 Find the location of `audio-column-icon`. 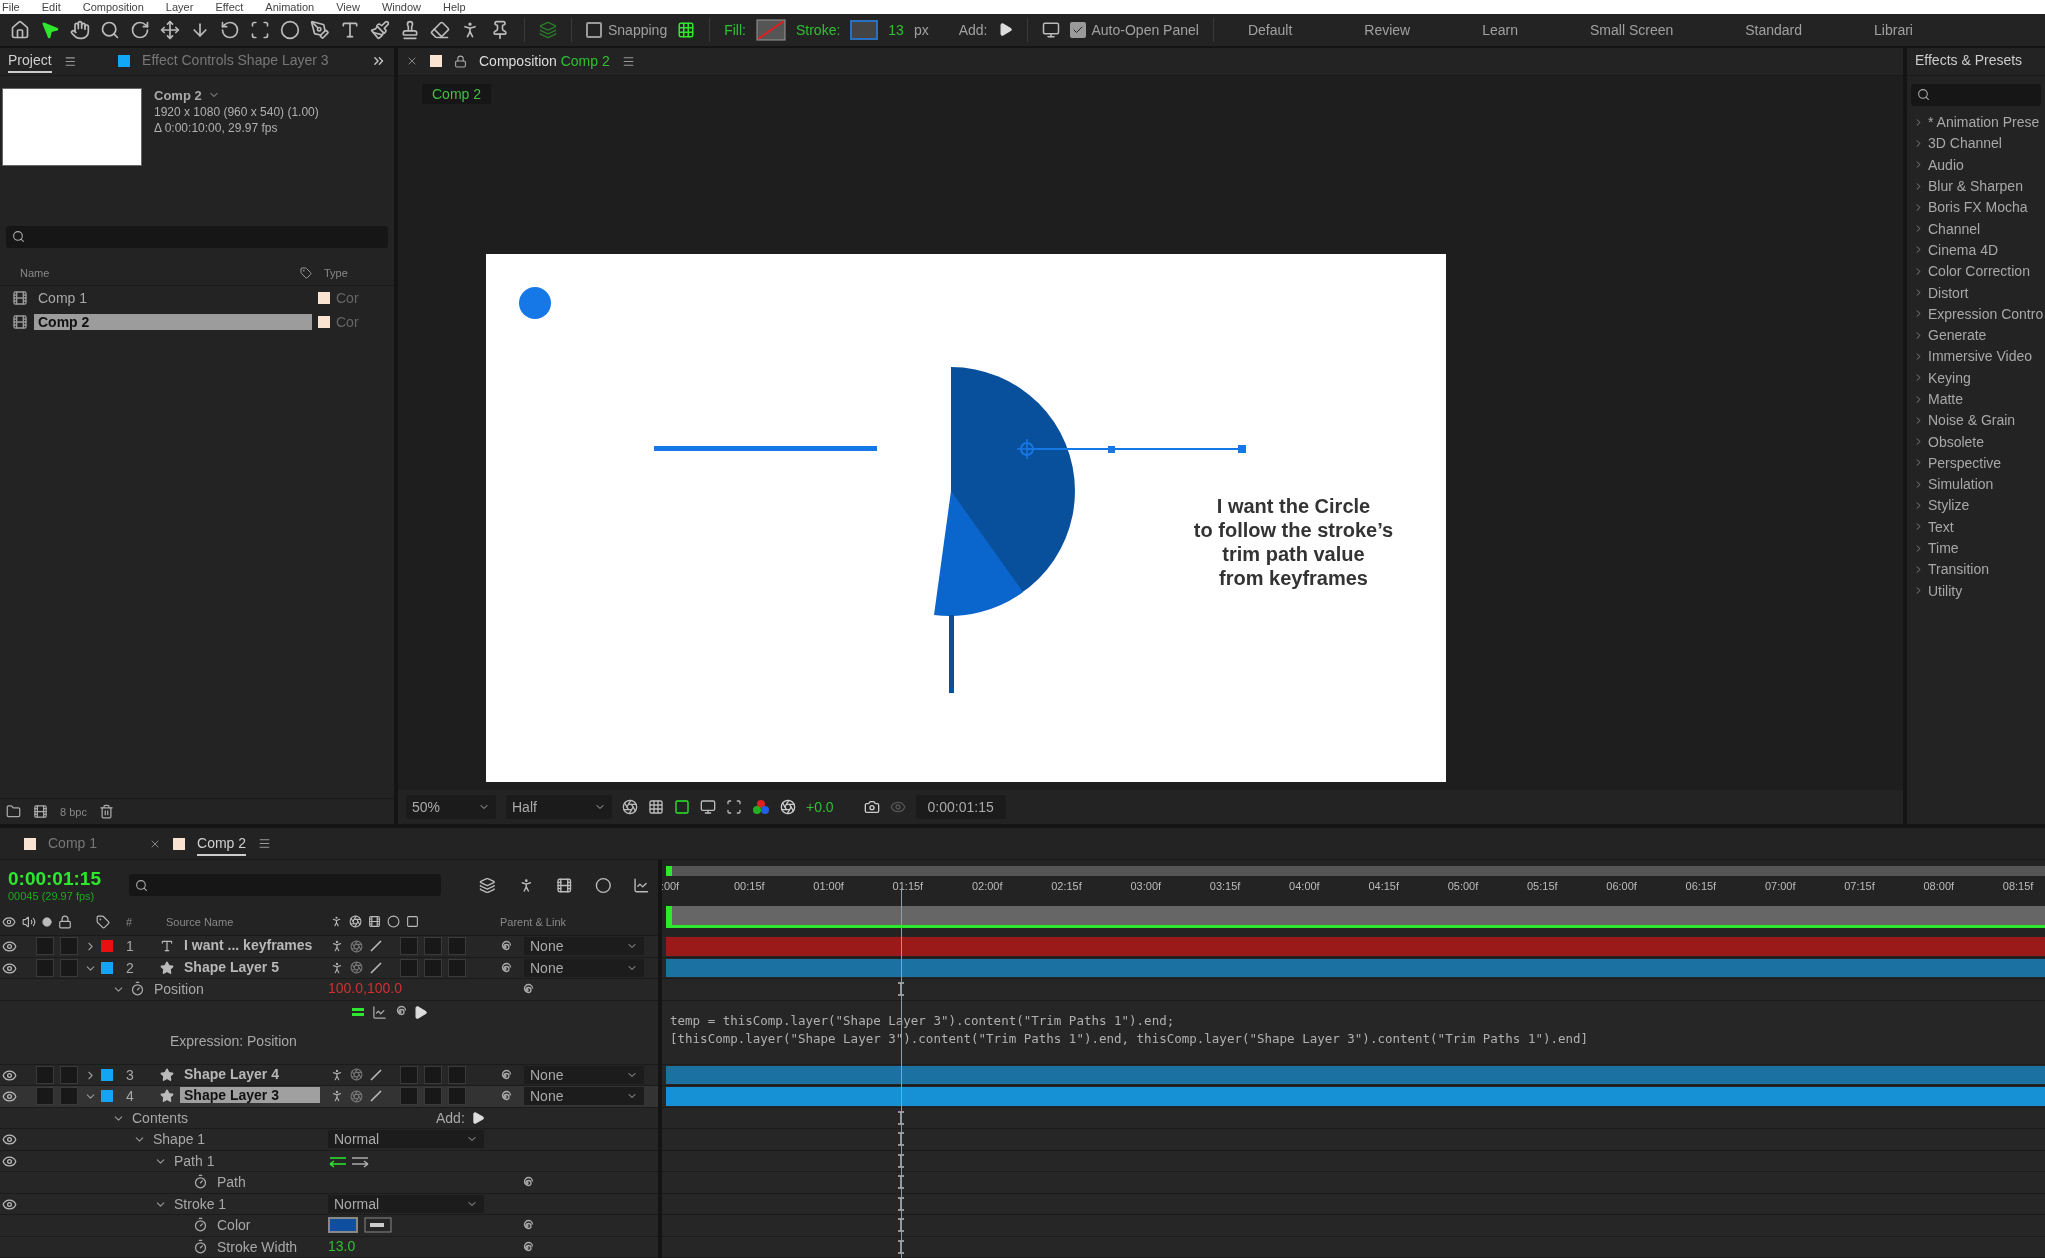

audio-column-icon is located at coordinates (29, 922).